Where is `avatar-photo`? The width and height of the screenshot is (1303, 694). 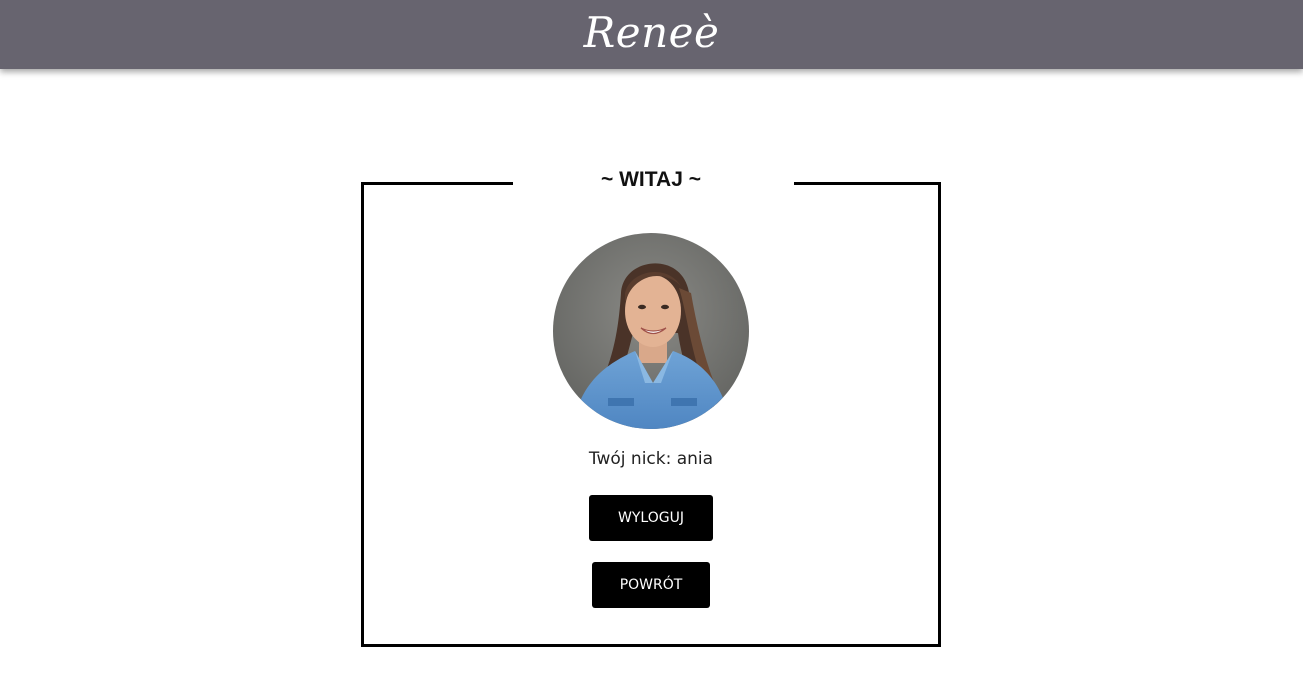 avatar-photo is located at coordinates (651, 331).